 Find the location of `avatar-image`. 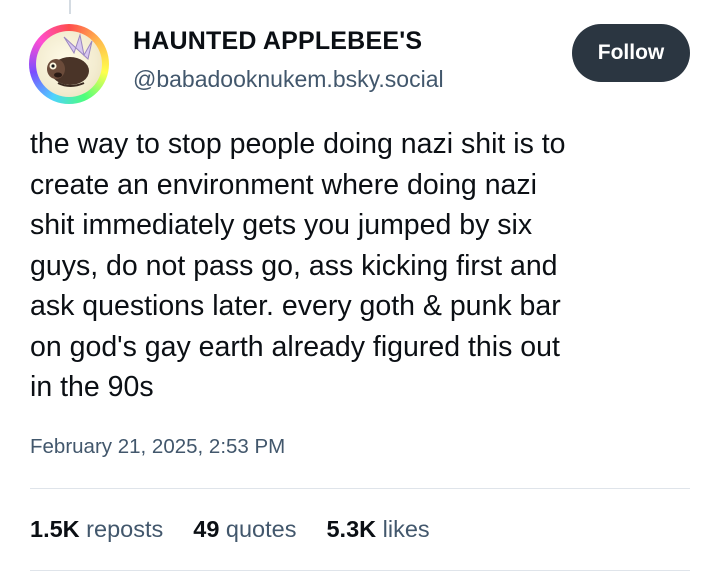

avatar-image is located at coordinates (69, 64).